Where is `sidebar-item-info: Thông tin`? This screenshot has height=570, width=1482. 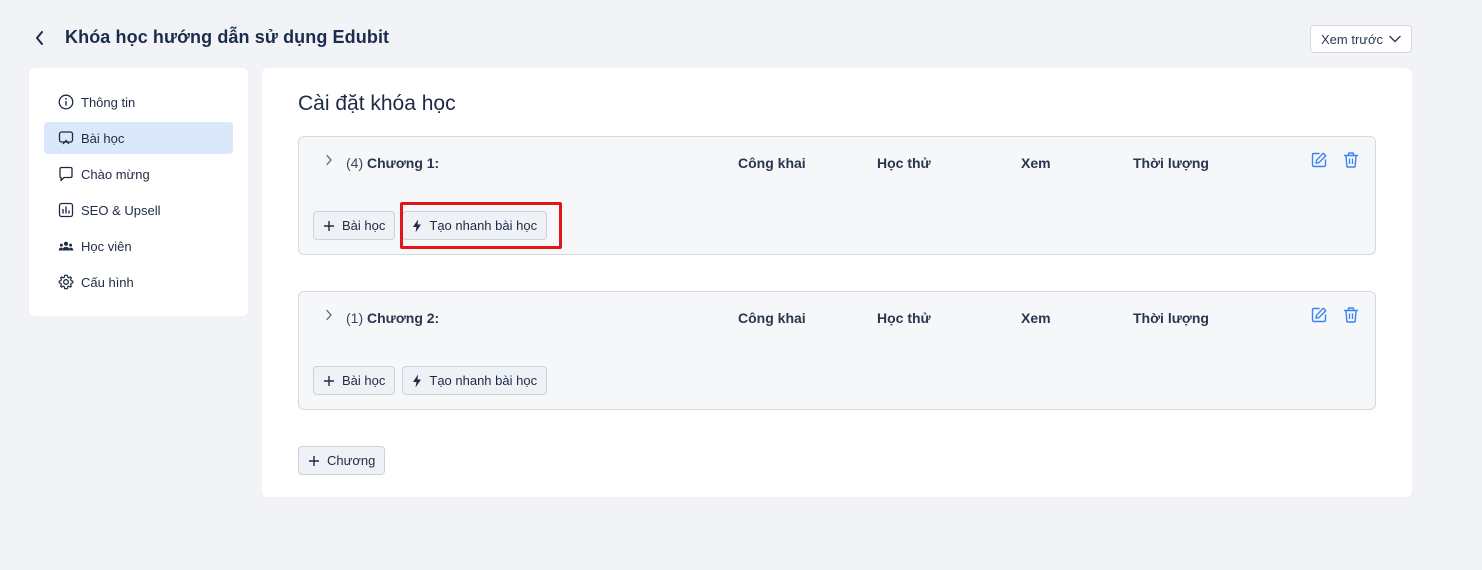
sidebar-item-info: Thông tin is located at coordinates (138, 102).